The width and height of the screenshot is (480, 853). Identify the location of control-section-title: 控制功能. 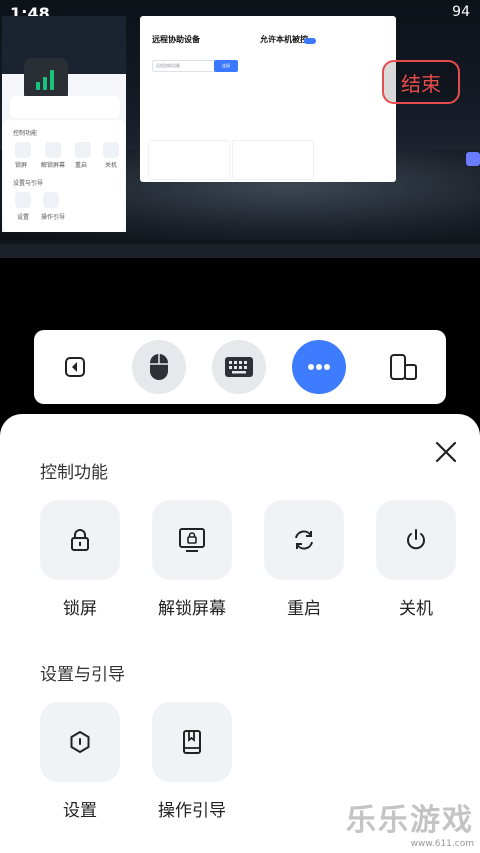
(74, 473).